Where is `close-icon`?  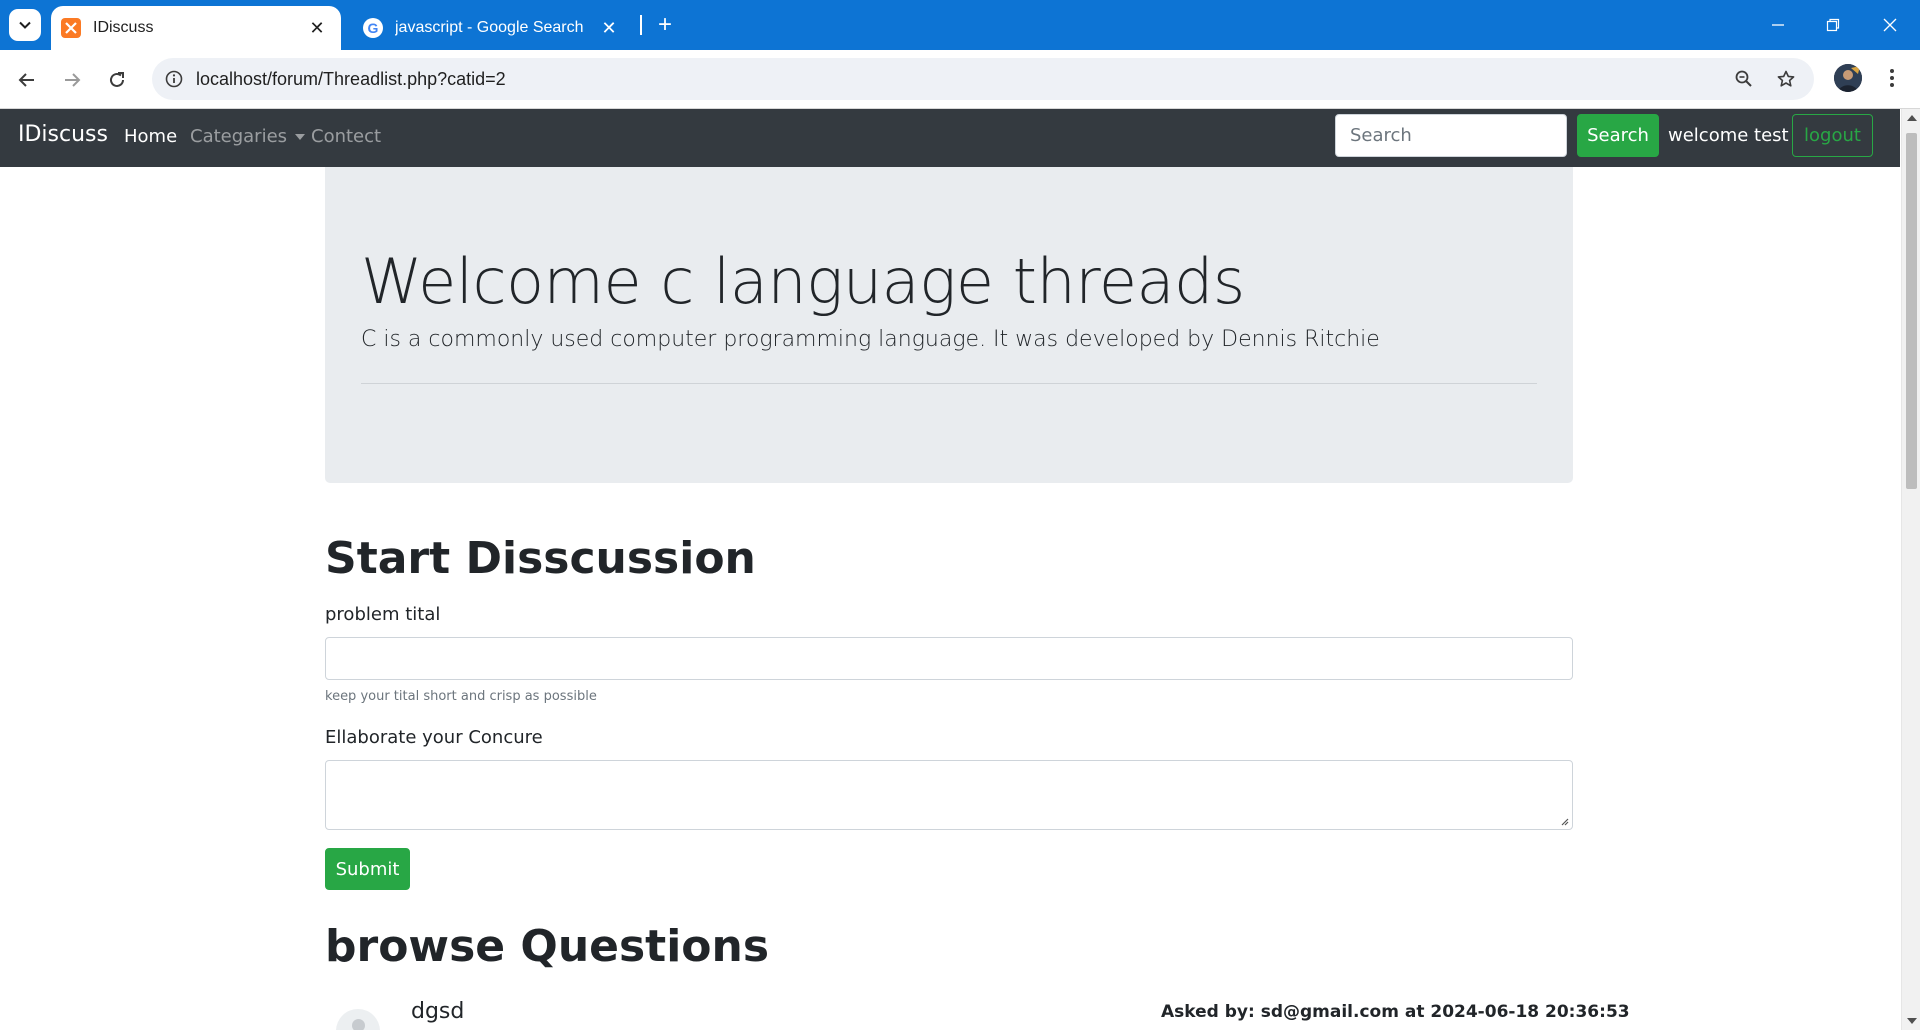 close-icon is located at coordinates (1890, 25).